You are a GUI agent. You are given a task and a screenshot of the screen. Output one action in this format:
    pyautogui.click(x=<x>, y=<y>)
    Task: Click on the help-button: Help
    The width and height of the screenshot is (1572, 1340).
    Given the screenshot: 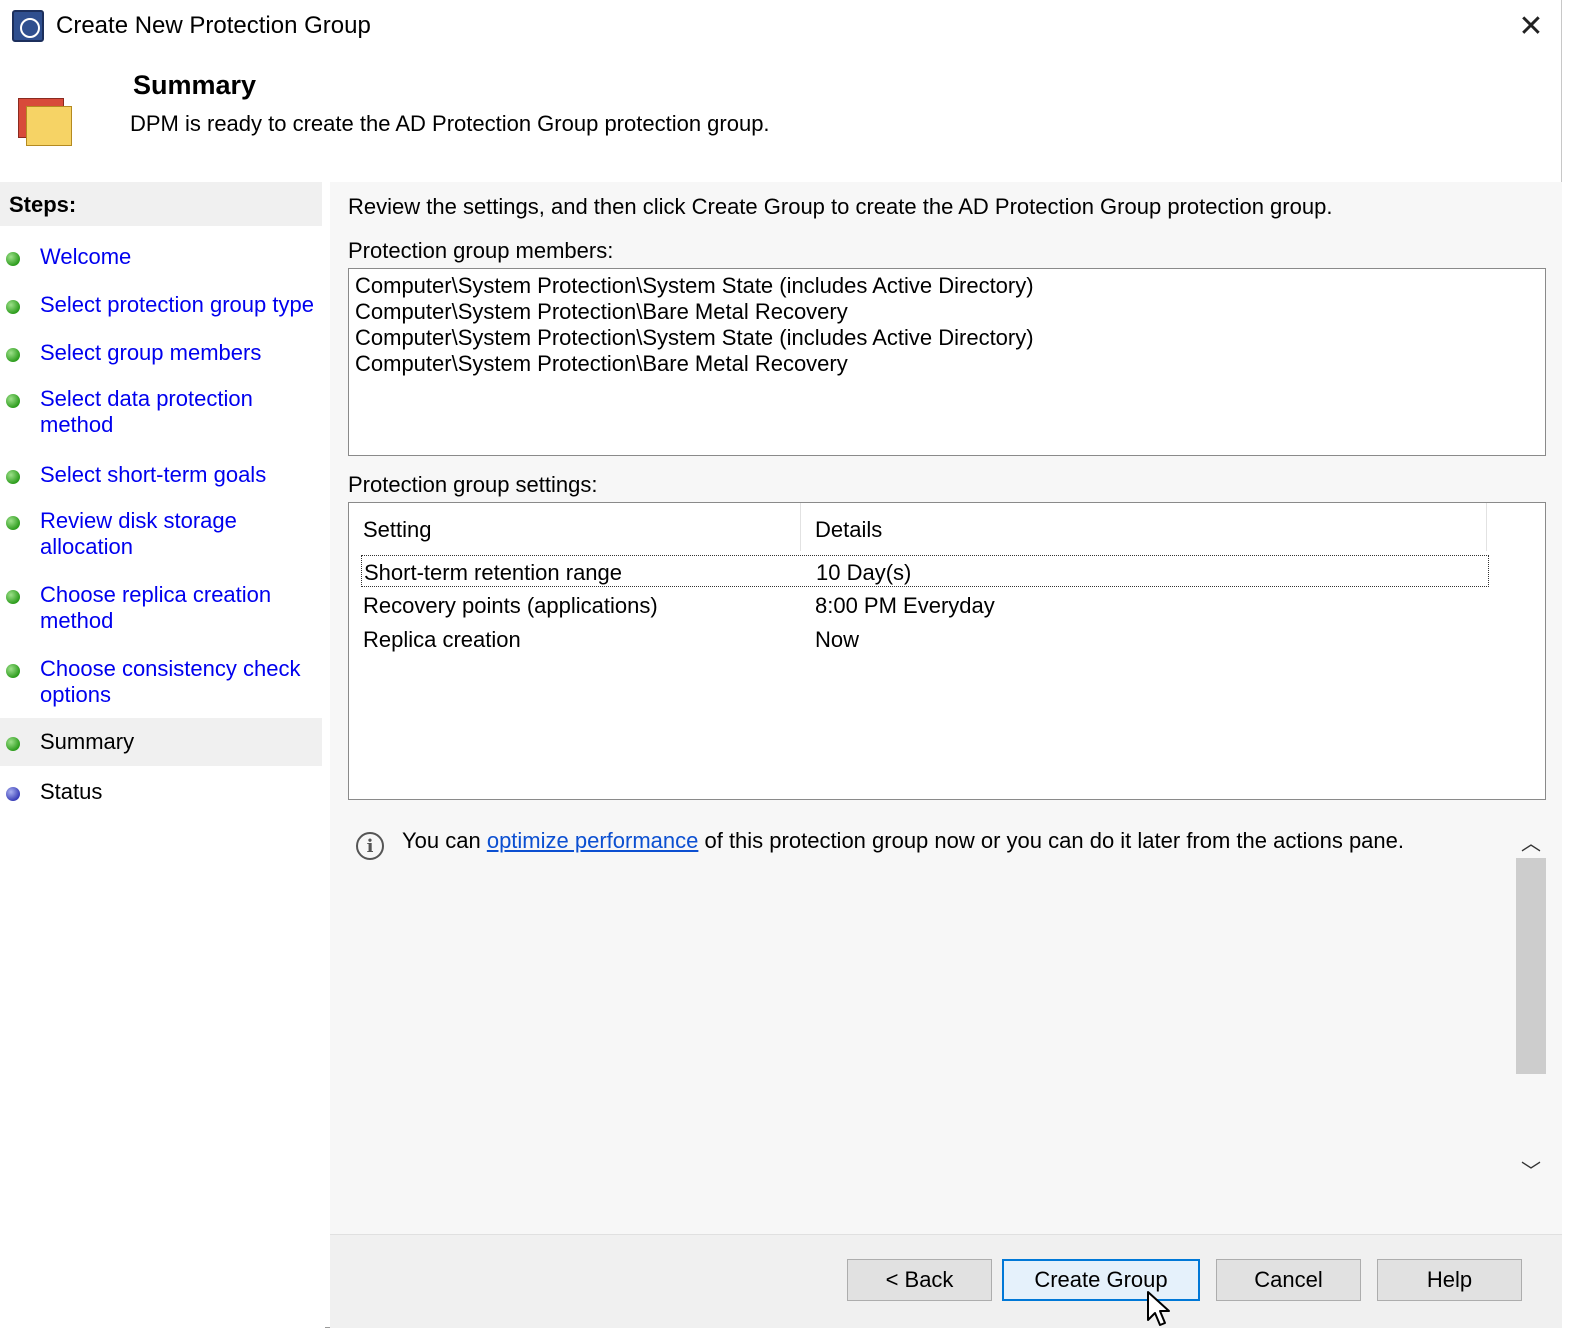 What is the action you would take?
    pyautogui.click(x=1449, y=1280)
    